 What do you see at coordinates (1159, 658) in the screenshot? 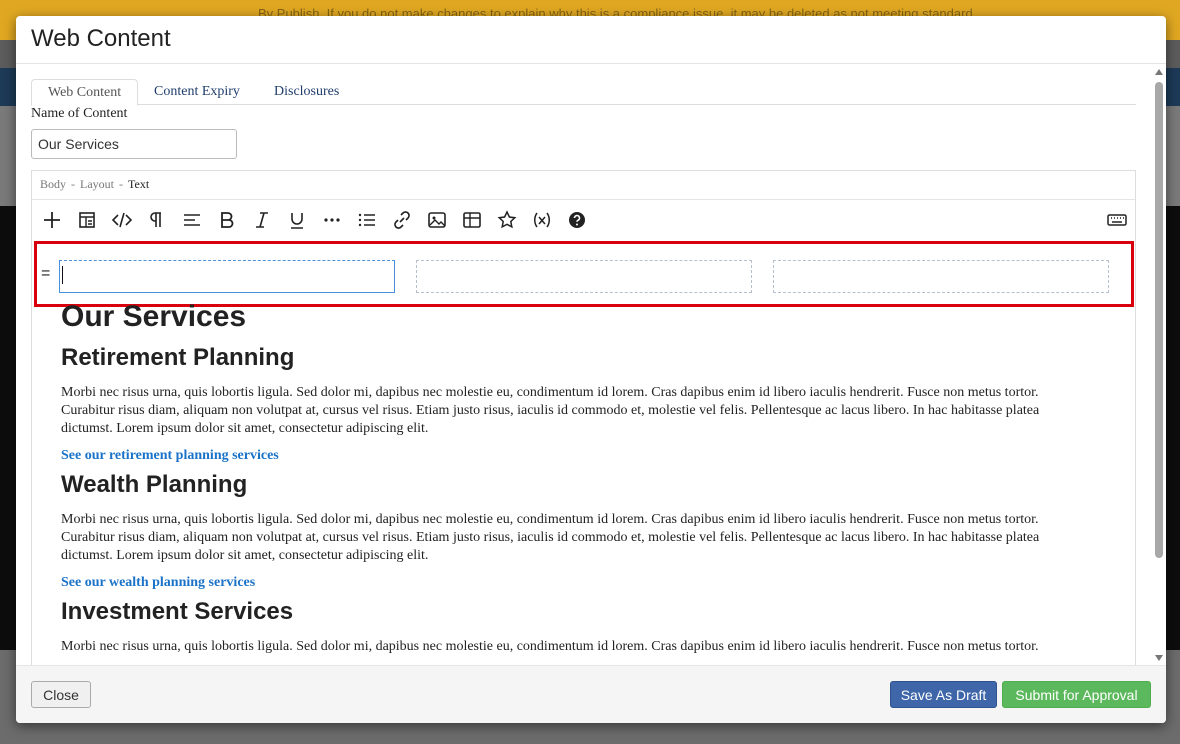
I see `scroll-down-arrow-icon` at bounding box center [1159, 658].